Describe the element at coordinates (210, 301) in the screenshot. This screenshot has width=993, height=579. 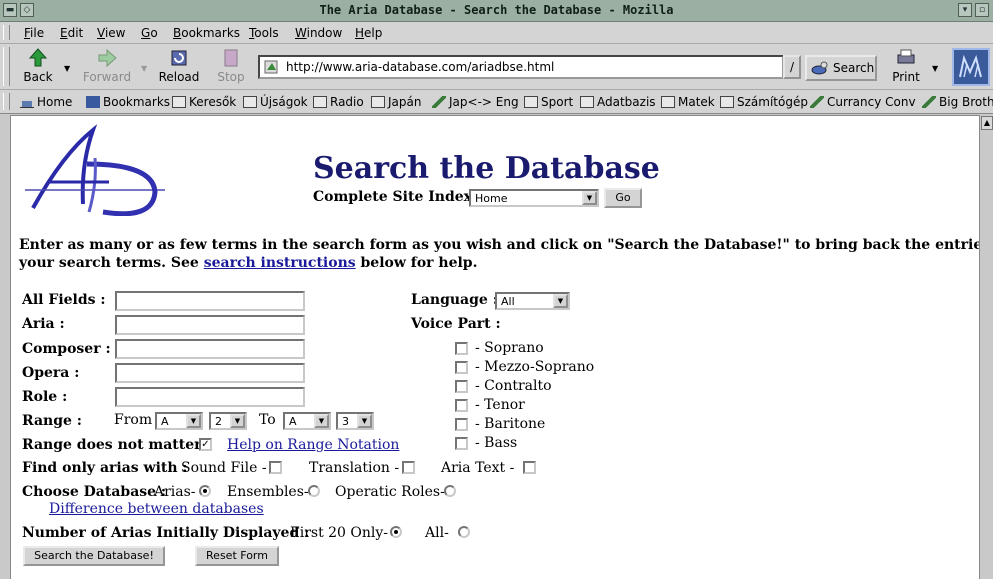
I see `all-fields-input` at that location.